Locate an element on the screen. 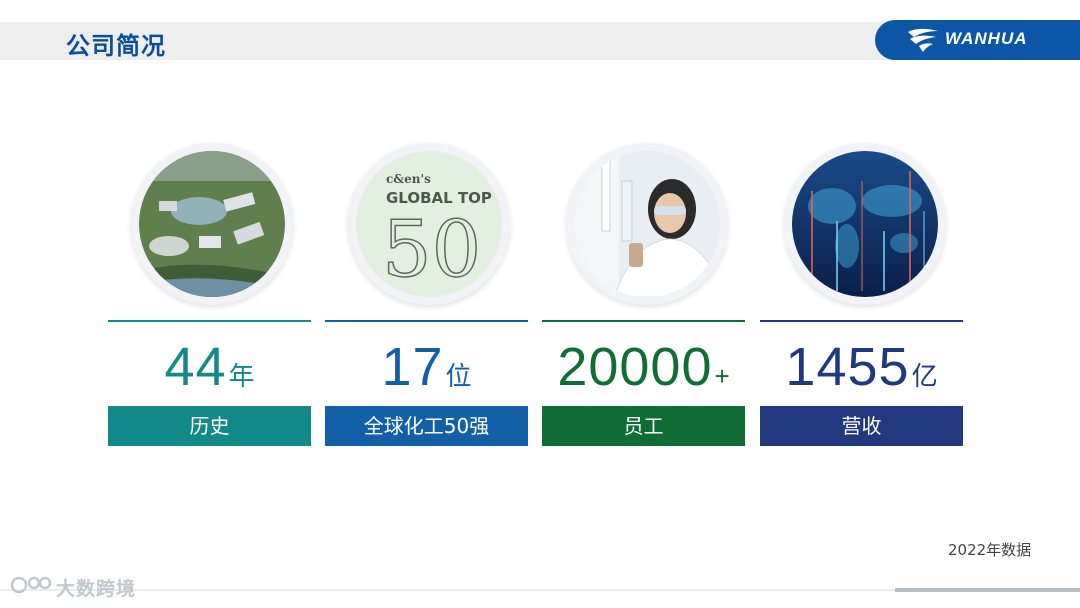 Image resolution: width=1080 pixels, height=608 pixels. stat-unit: 亿 is located at coordinates (924, 376).